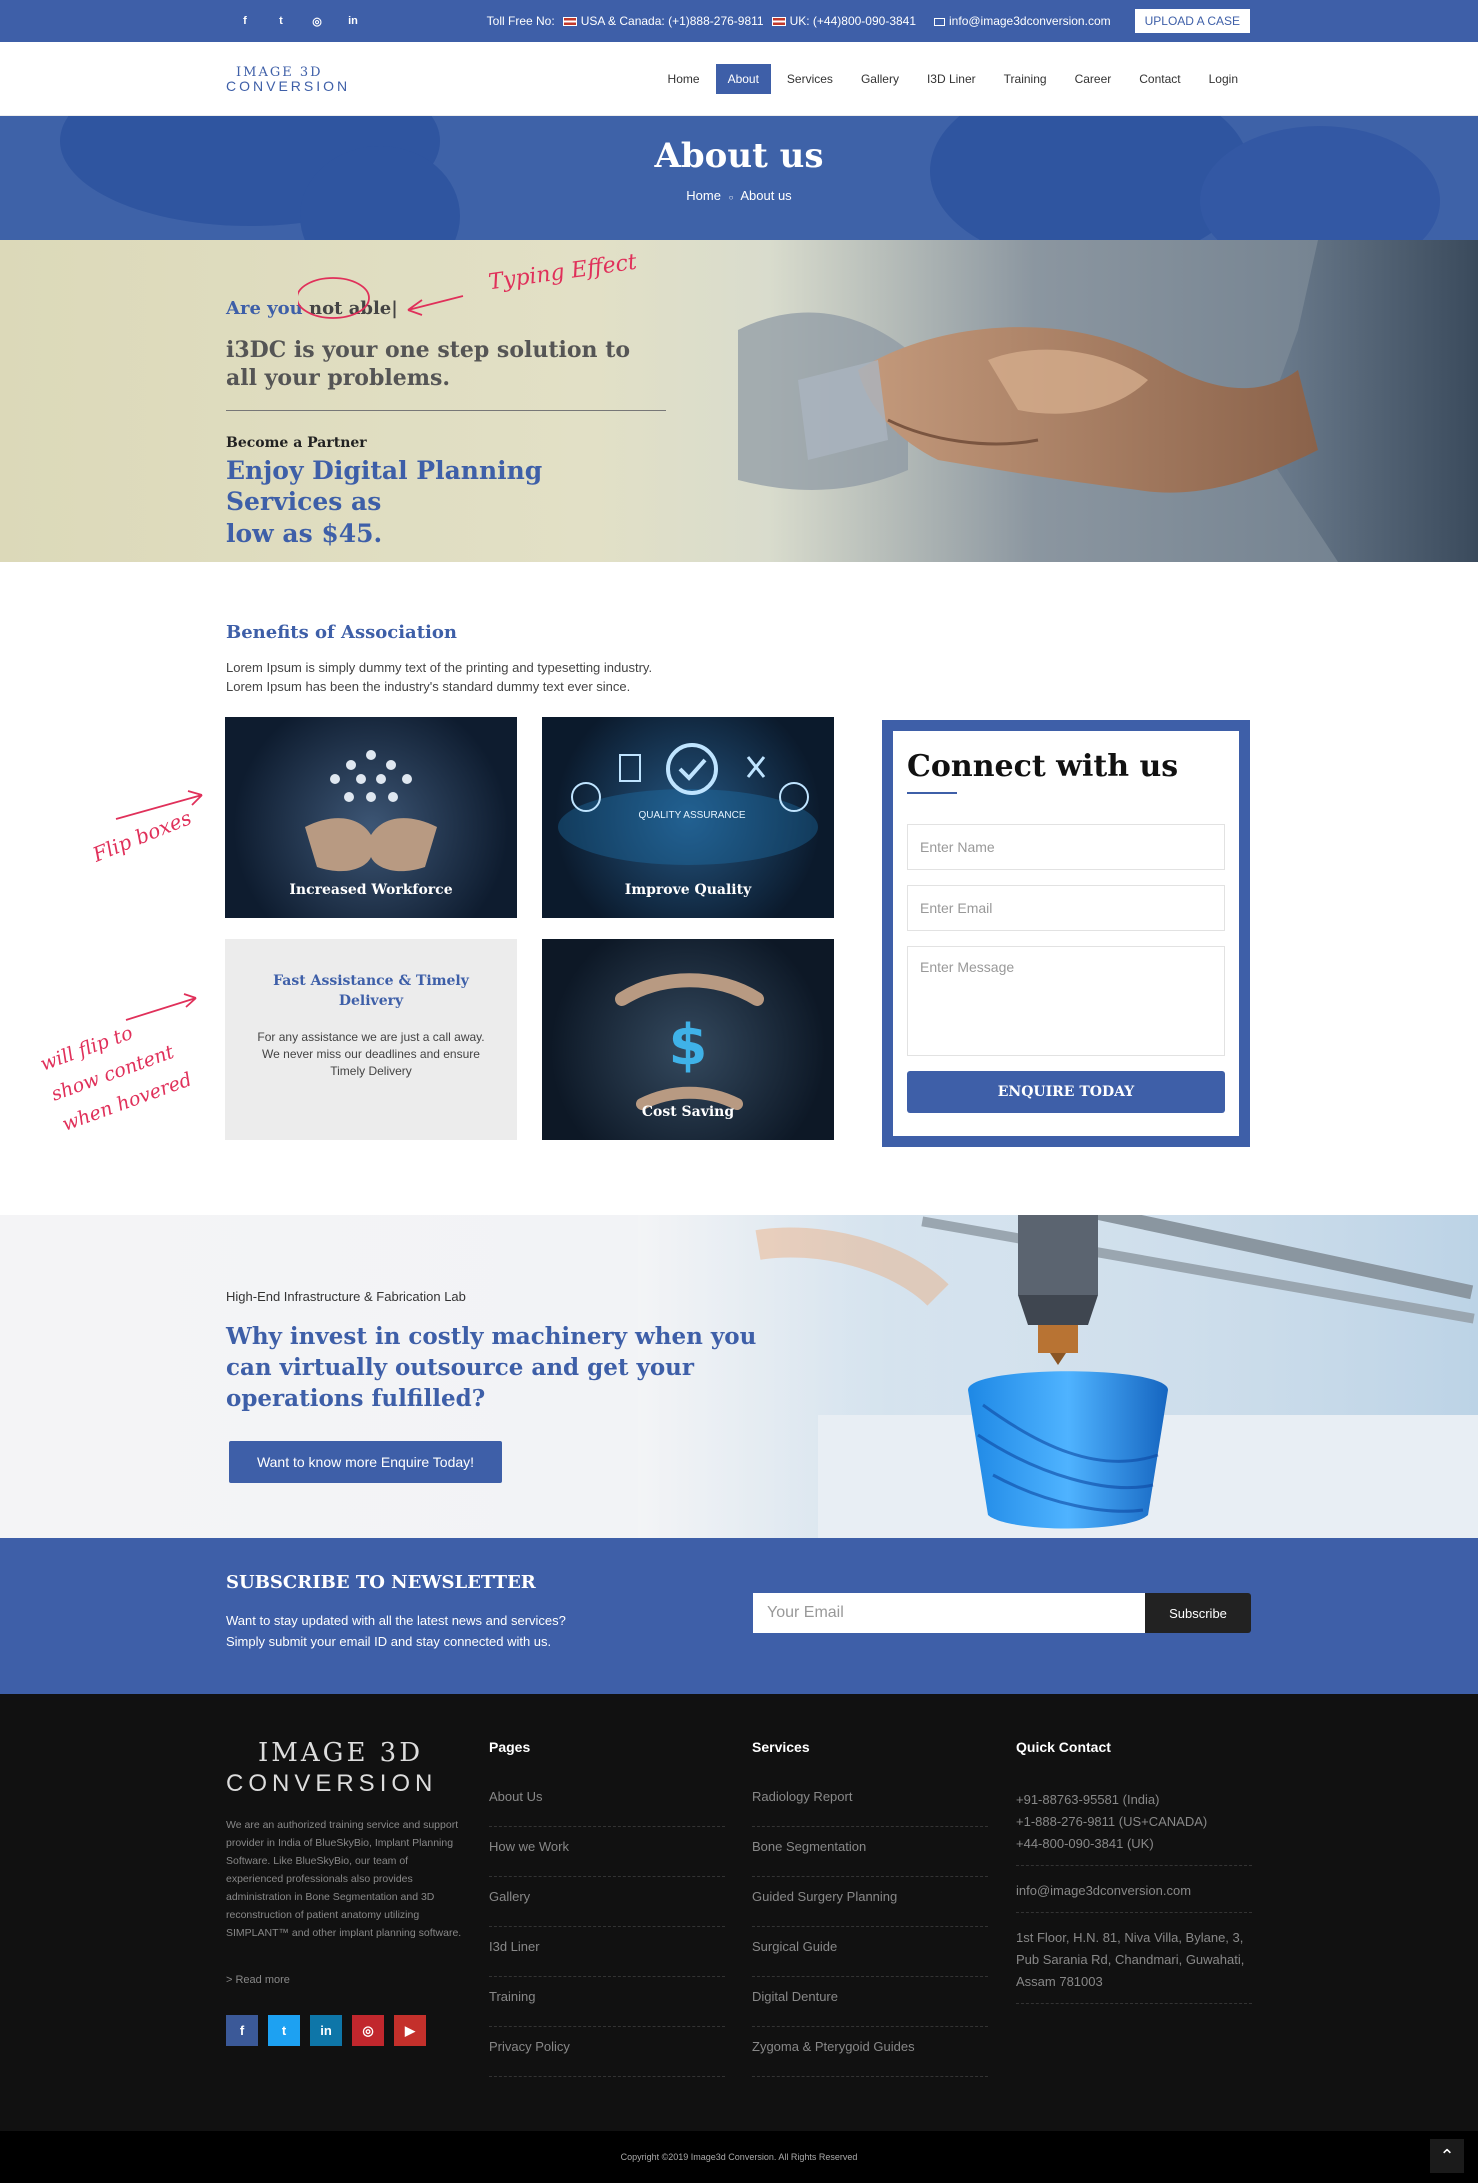 This screenshot has width=1478, height=2183. Describe the element at coordinates (688, 890) in the screenshot. I see `card-caption: Improve Quality` at that location.